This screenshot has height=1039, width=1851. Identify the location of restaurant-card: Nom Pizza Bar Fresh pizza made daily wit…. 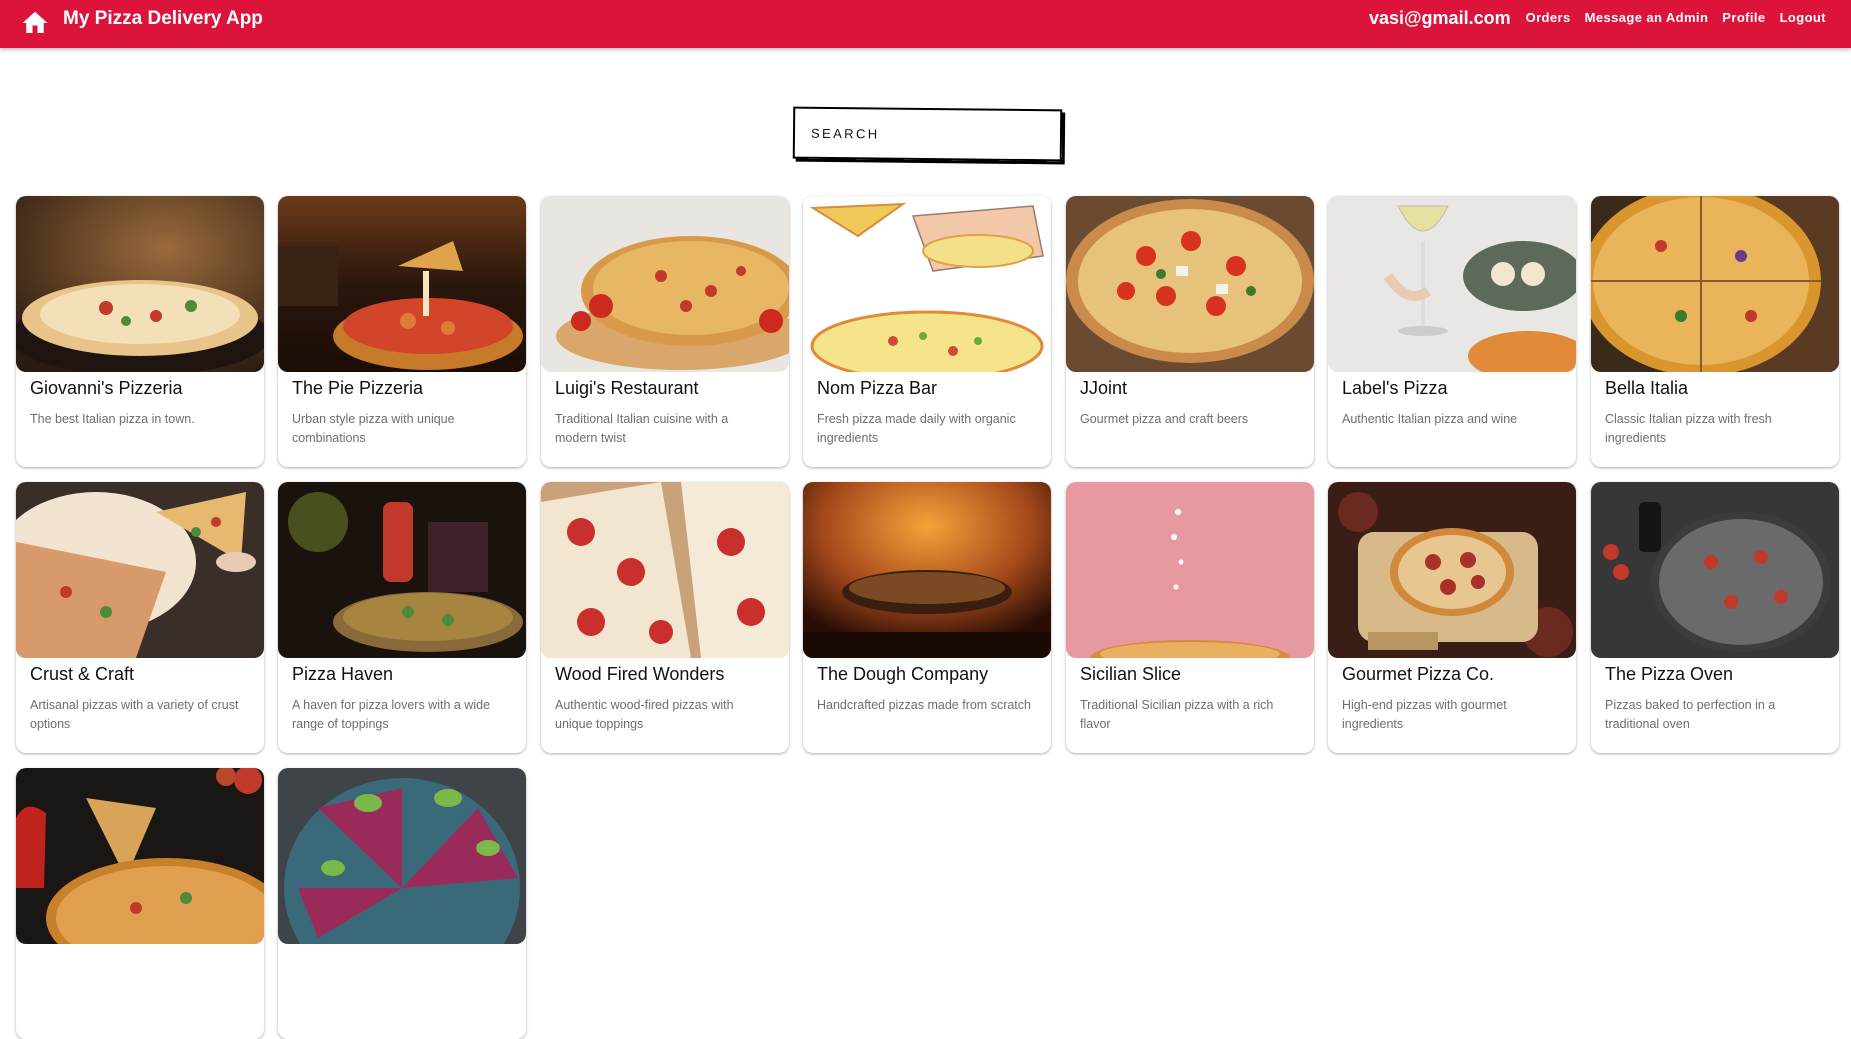
(927, 331).